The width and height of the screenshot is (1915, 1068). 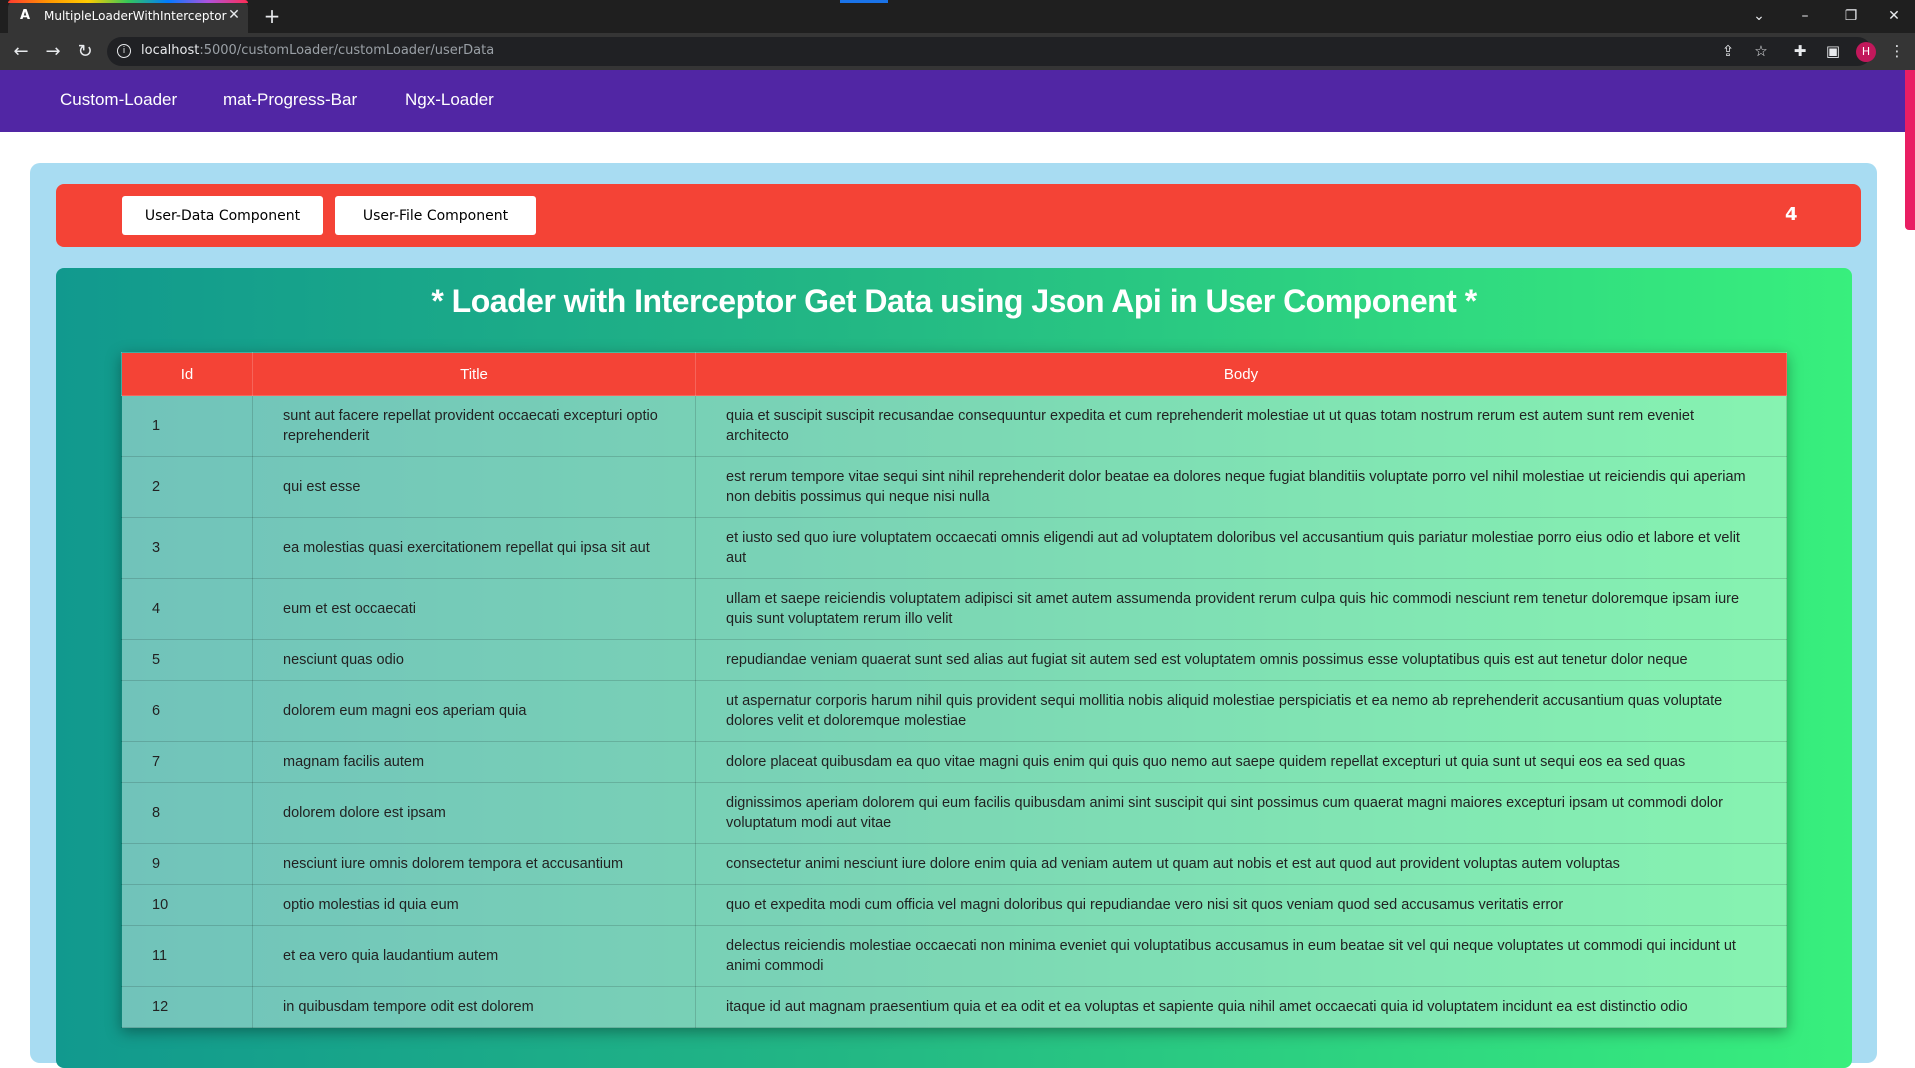 I want to click on column-header-id: Id, so click(x=187, y=374).